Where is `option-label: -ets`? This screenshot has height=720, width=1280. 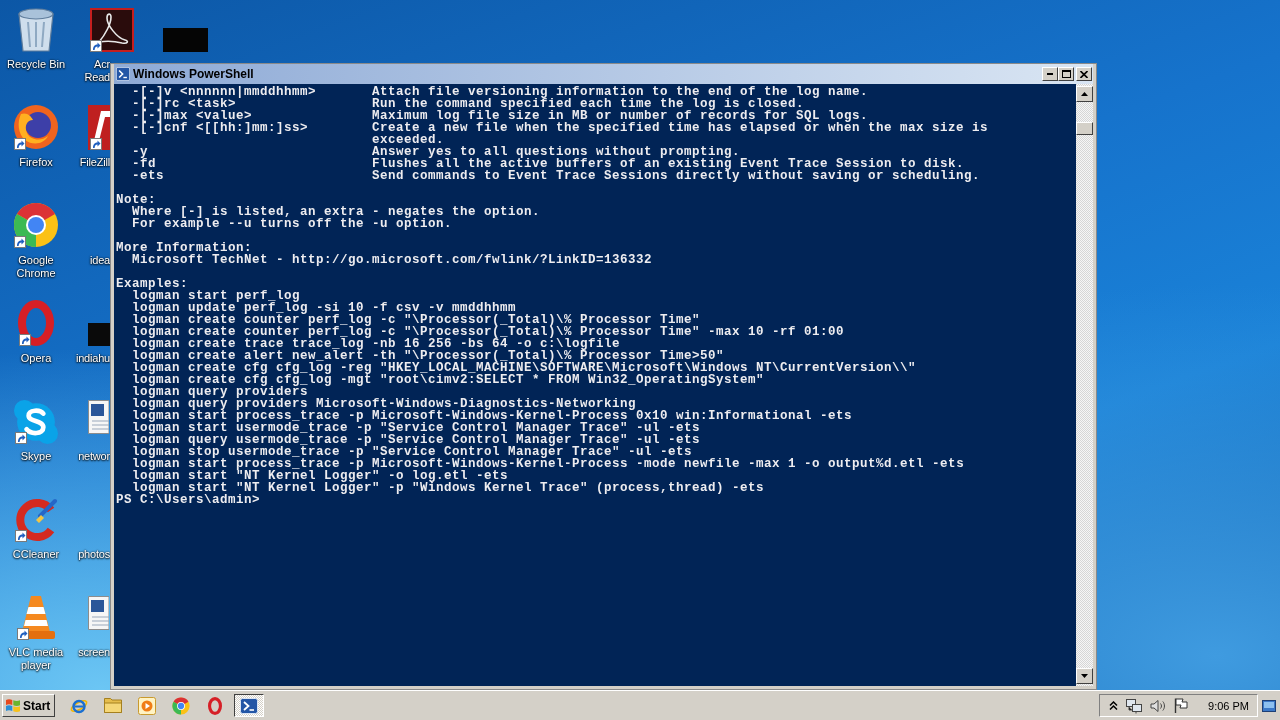 option-label: -ets is located at coordinates (148, 176).